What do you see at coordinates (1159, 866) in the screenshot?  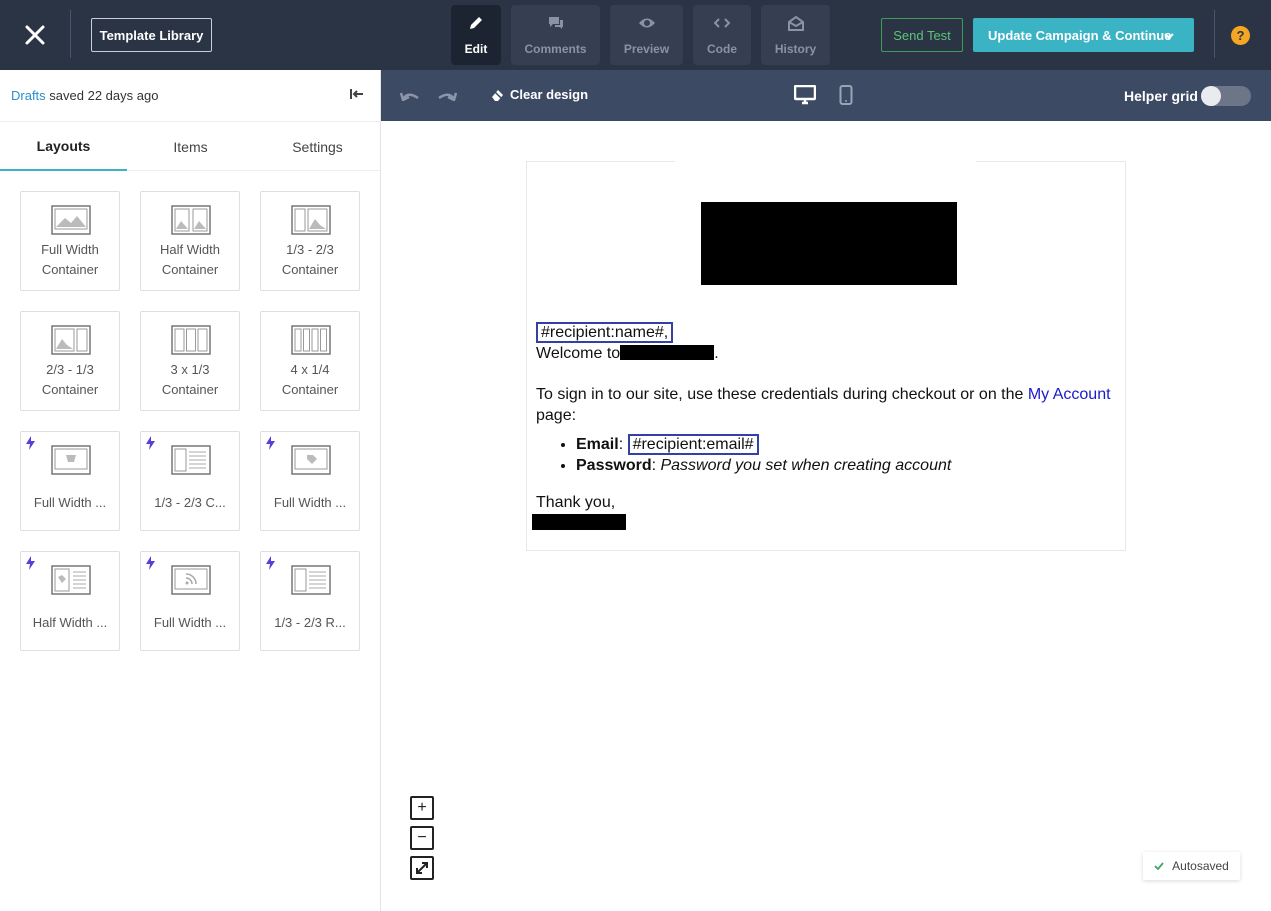 I see `check-icon` at bounding box center [1159, 866].